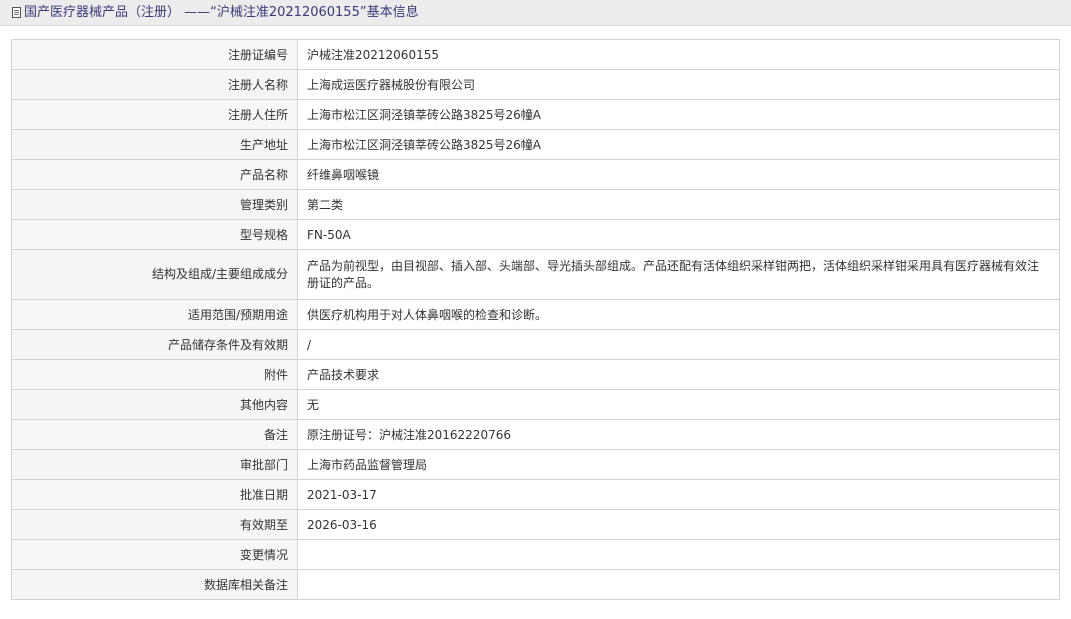 This screenshot has height=619, width=1071. Describe the element at coordinates (154, 144) in the screenshot. I see `row-label: 生产地址` at that location.